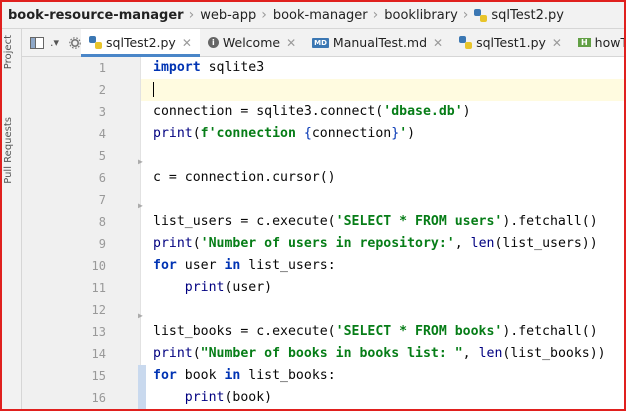 The height and width of the screenshot is (411, 626). I want to click on breadcrumb-item-file: sqlTest2.py, so click(516, 15).